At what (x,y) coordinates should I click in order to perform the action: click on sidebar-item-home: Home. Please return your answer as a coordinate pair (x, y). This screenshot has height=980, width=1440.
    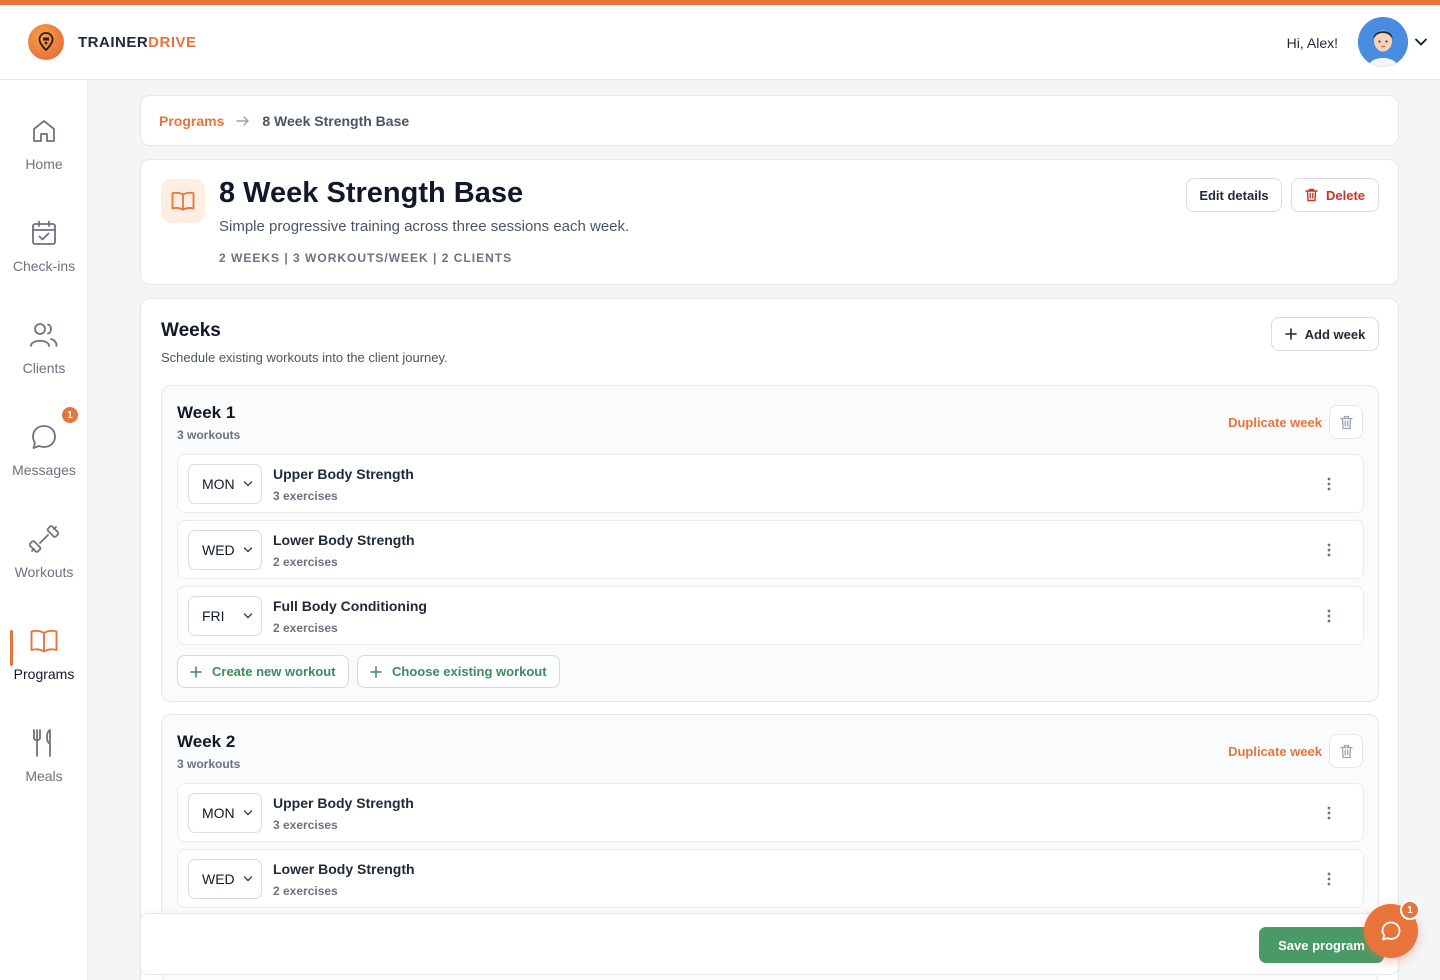
    Looking at the image, I should click on (44, 156).